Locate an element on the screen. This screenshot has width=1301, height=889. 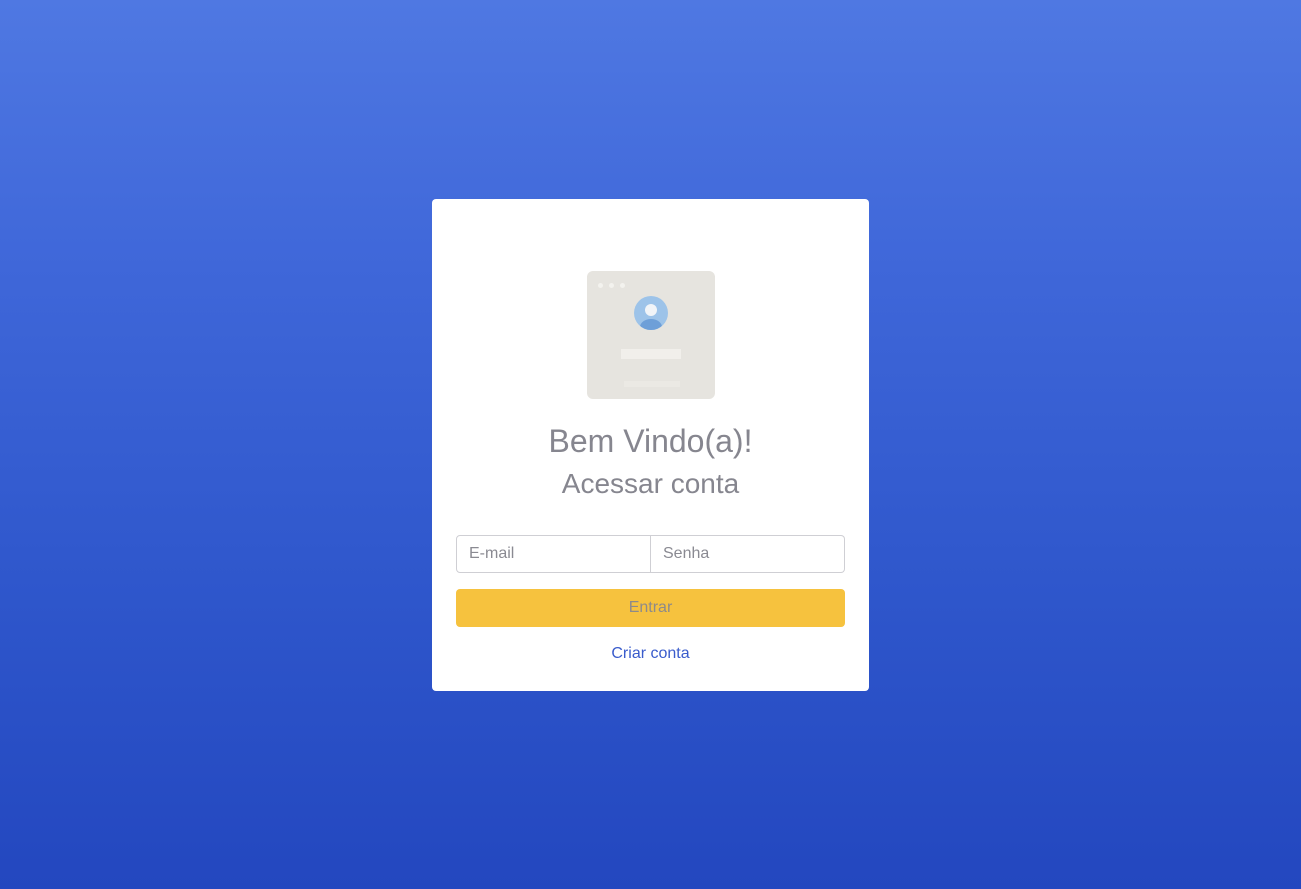
login-illustration-icon is located at coordinates (651, 335).